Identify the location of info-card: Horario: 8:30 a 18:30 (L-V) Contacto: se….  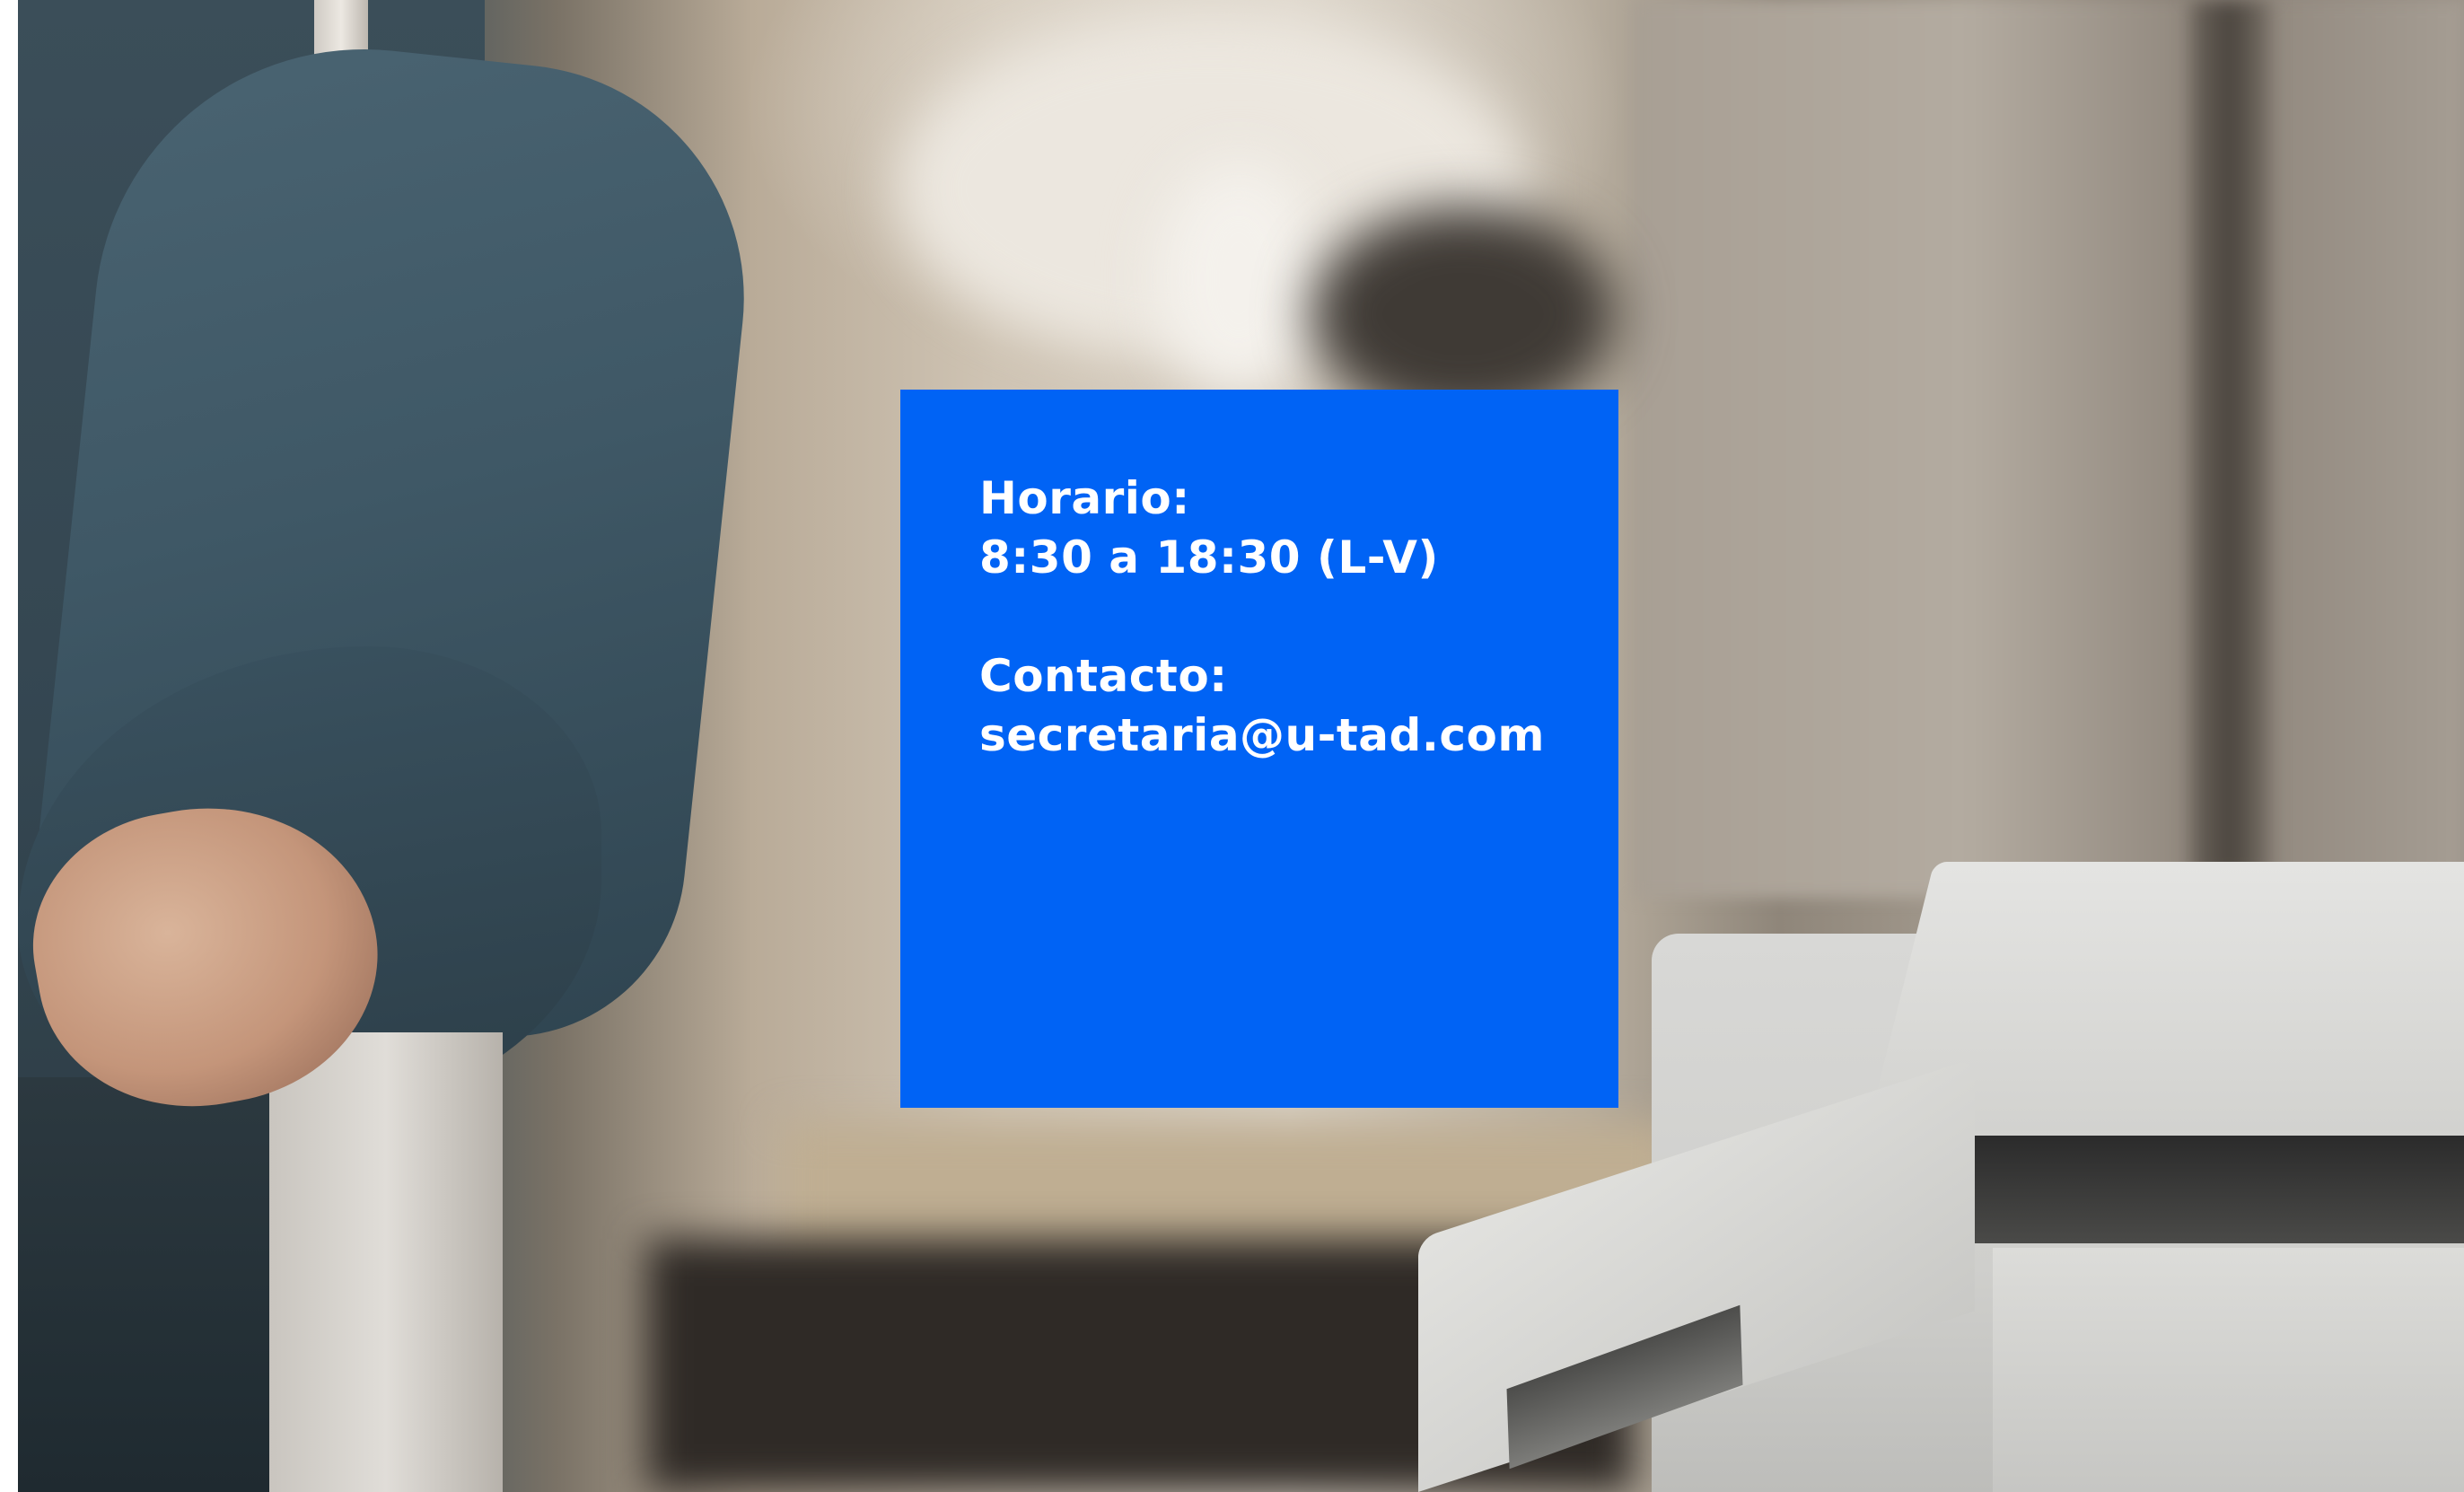
(1259, 749).